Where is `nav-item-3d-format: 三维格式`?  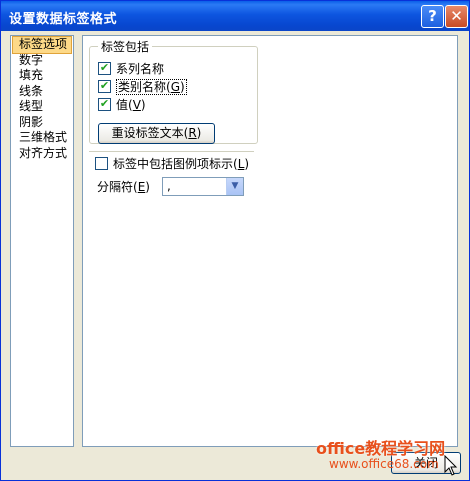
nav-item-3d-format: 三维格式 is located at coordinates (42, 138).